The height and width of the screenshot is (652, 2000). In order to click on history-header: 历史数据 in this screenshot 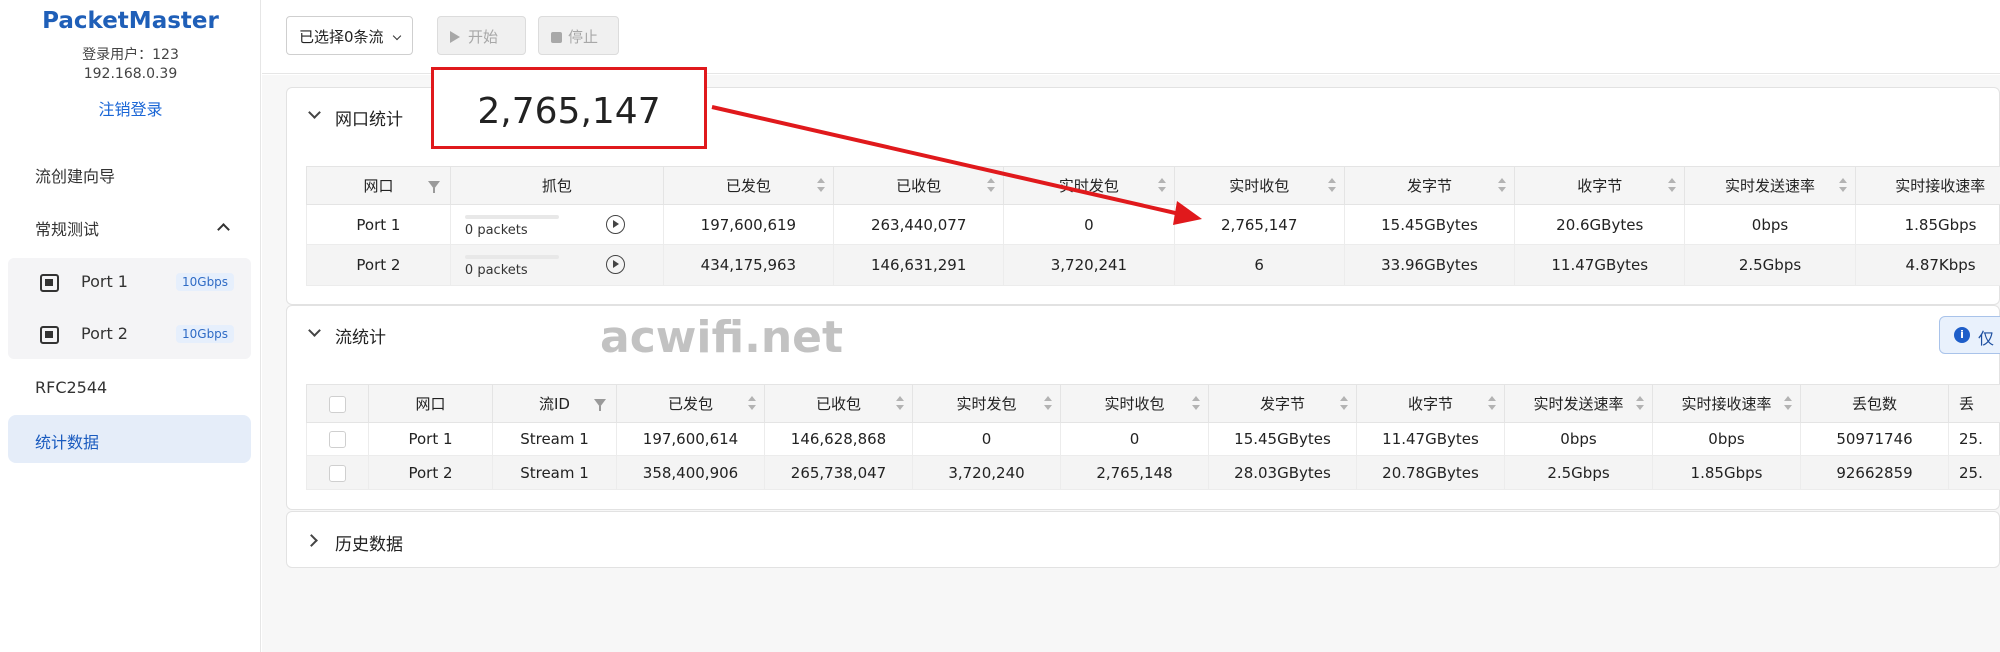, I will do `click(1143, 540)`.